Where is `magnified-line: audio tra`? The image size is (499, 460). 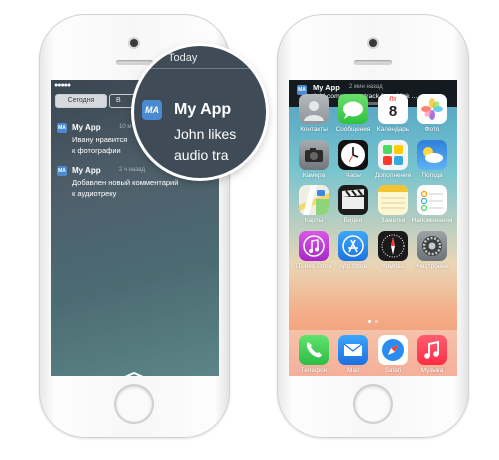
magnified-line: audio tra is located at coordinates (201, 155).